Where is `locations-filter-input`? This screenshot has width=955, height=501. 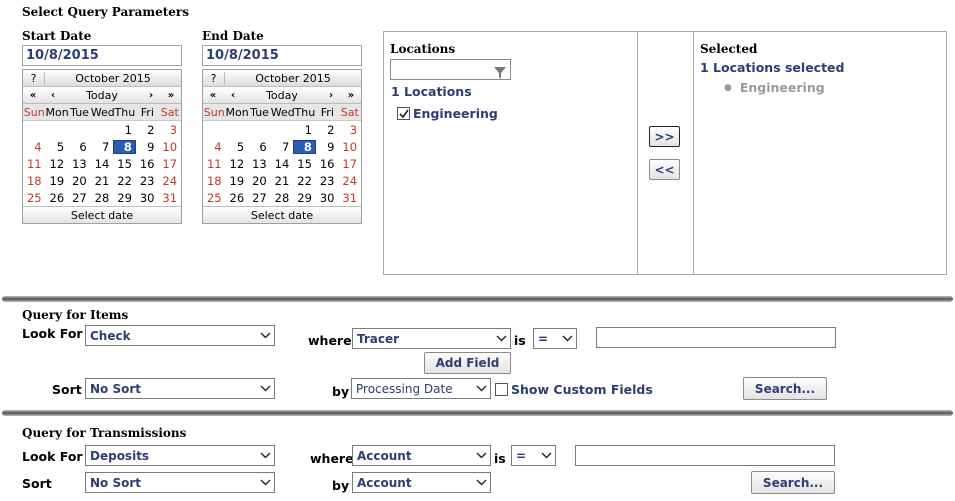
locations-filter-input is located at coordinates (450, 69).